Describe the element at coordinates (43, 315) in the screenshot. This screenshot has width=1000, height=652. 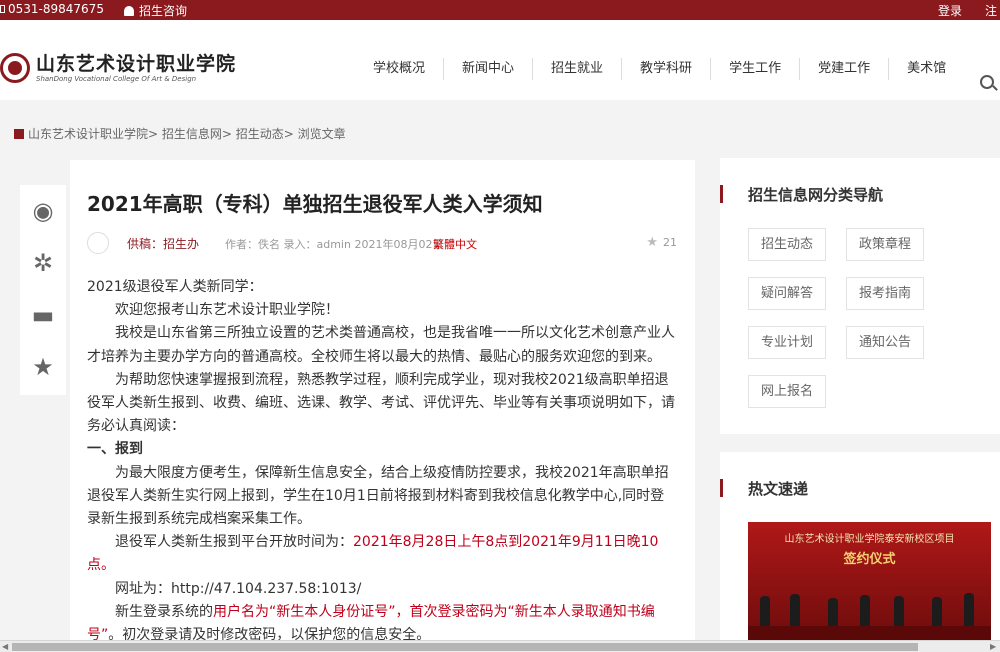
I see `comment-icon: ▬` at that location.